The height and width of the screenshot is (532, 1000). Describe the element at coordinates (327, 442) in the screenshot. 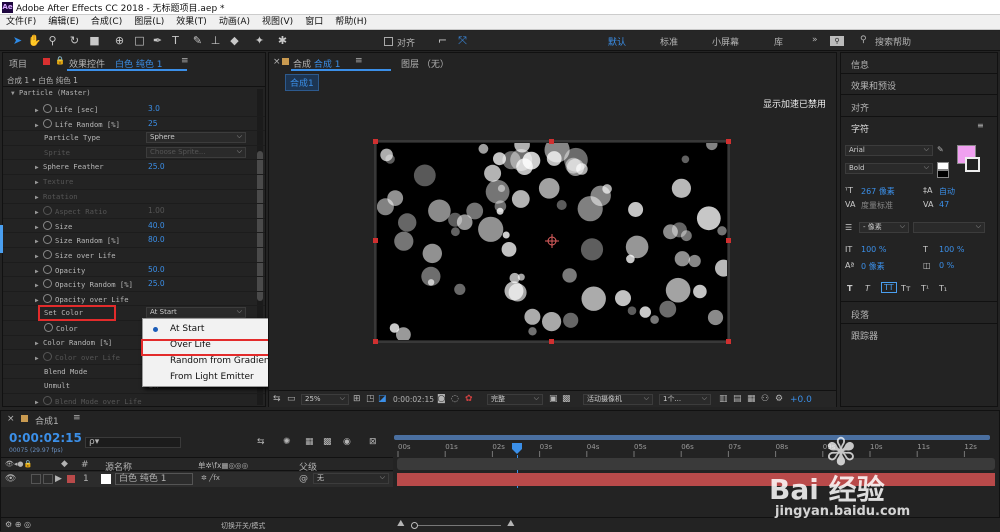

I see `frame-blending-icon: ▩` at that location.